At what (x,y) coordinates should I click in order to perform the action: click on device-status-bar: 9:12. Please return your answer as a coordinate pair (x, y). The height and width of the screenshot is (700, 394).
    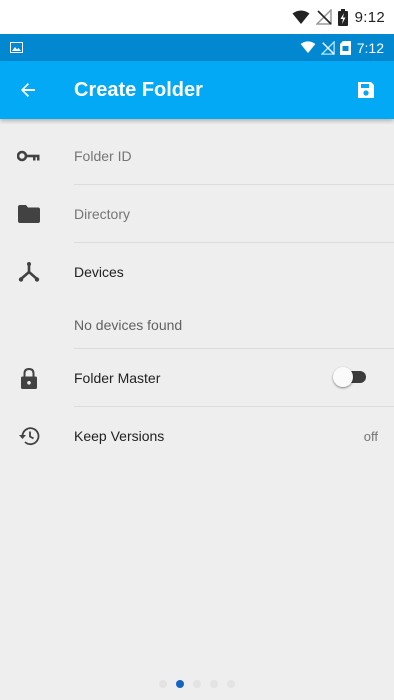
    Looking at the image, I should click on (197, 17).